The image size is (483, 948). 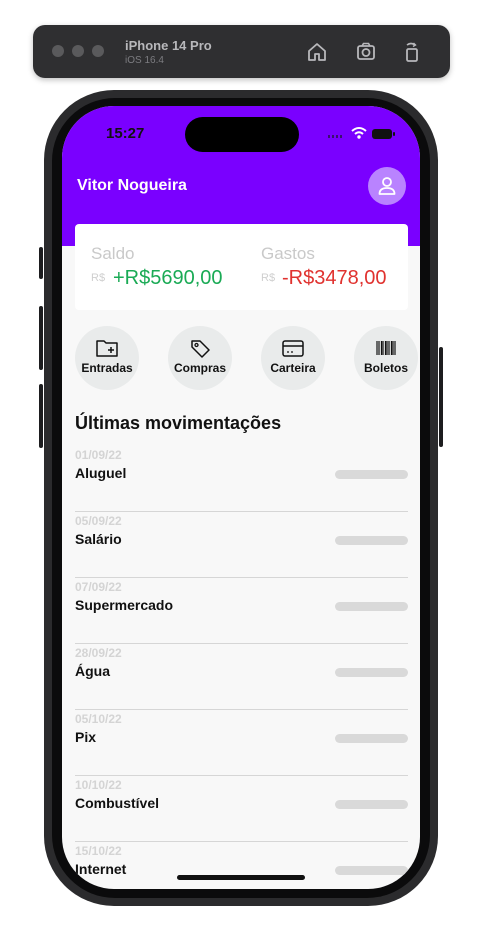 I want to click on boletos-button: Boletos, so click(x=386, y=358).